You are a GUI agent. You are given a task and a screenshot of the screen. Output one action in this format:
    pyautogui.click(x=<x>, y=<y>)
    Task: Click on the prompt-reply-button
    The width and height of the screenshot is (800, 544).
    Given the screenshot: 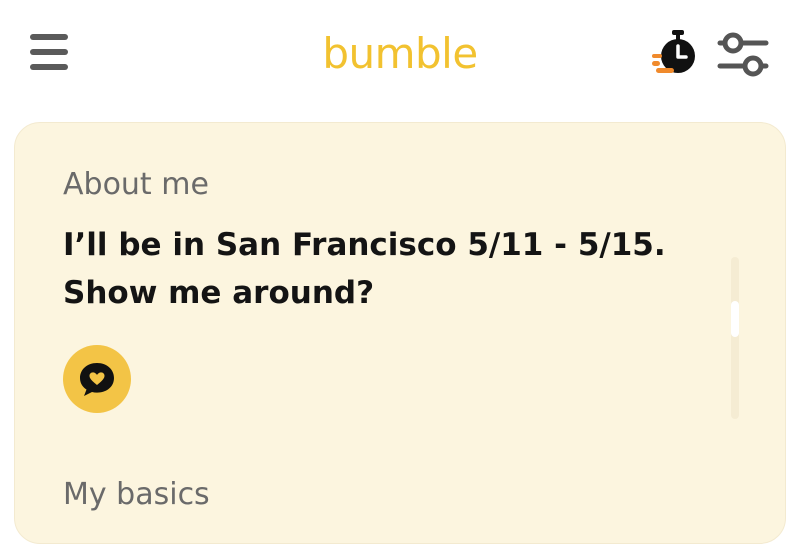 What is the action you would take?
    pyautogui.click(x=97, y=379)
    